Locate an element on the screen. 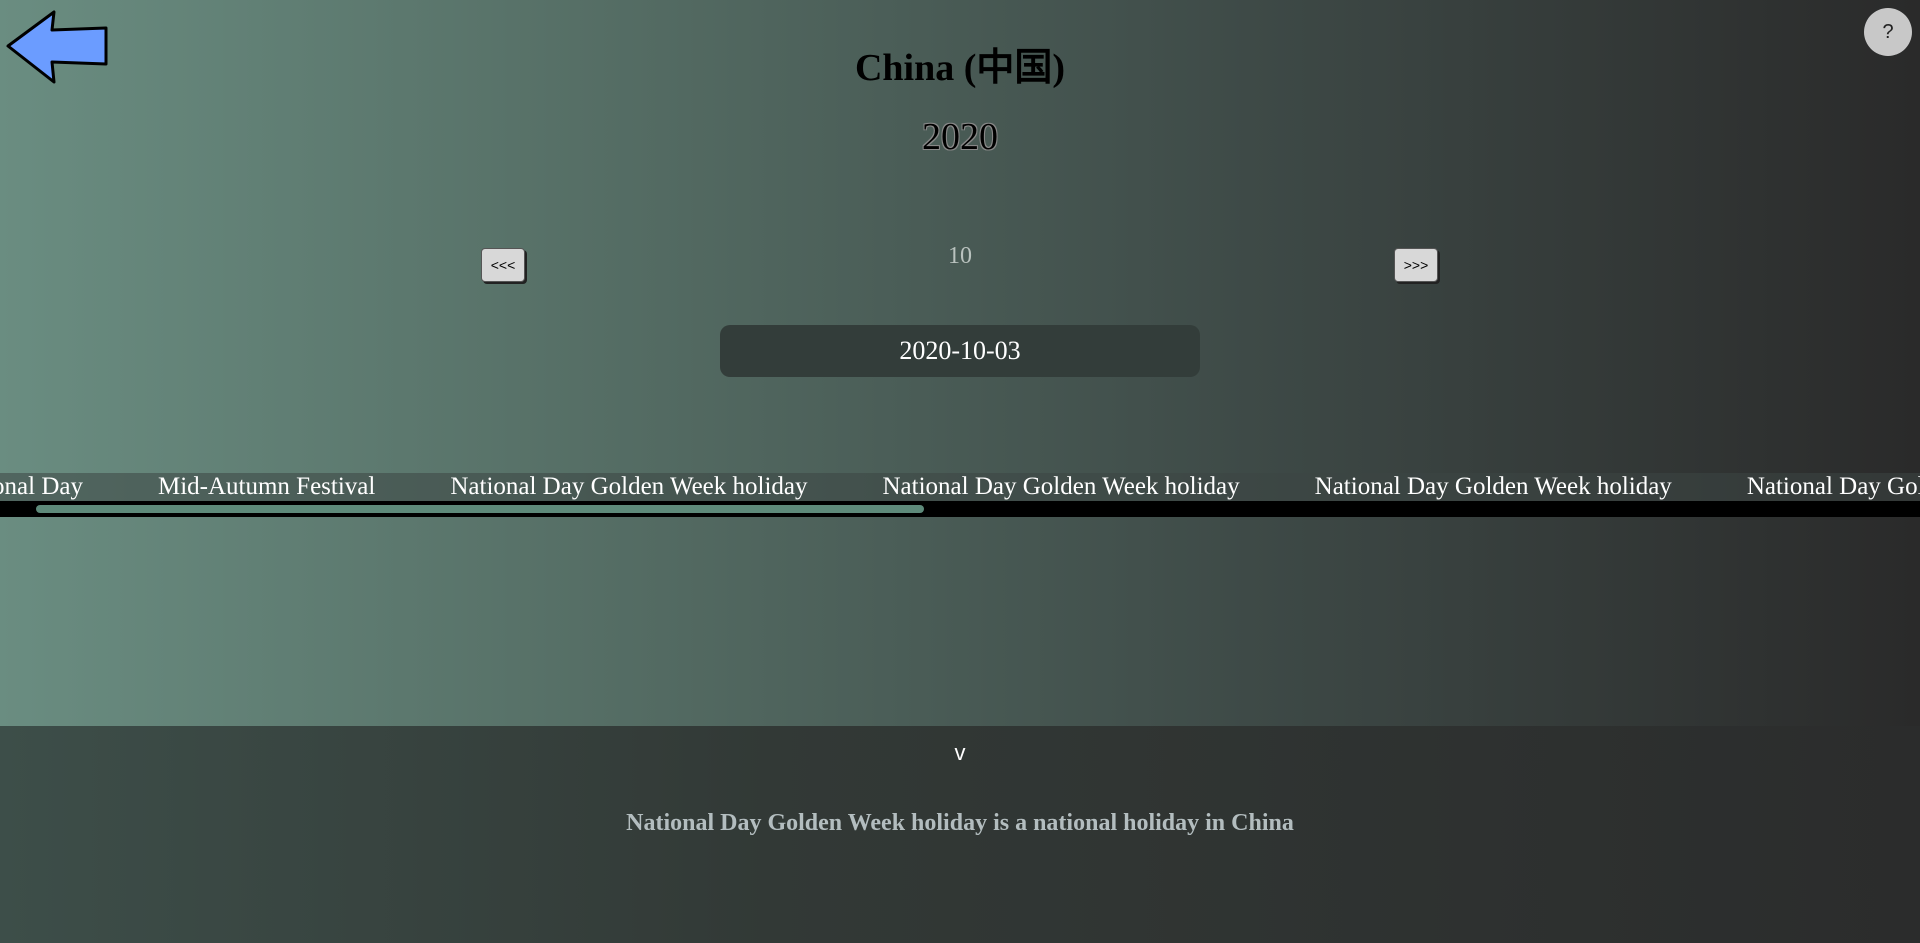 Image resolution: width=1920 pixels, height=943 pixels. month-label: 10 is located at coordinates (960, 256).